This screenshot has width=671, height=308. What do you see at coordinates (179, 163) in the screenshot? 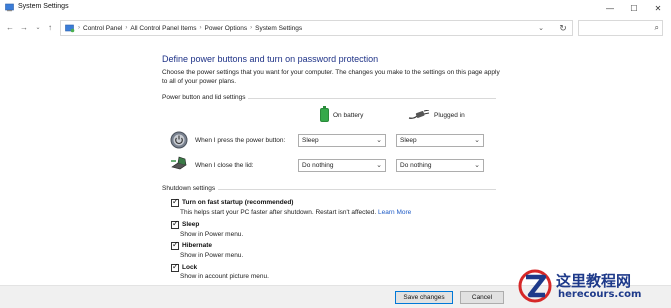
I see `laptop-lid-icon` at bounding box center [179, 163].